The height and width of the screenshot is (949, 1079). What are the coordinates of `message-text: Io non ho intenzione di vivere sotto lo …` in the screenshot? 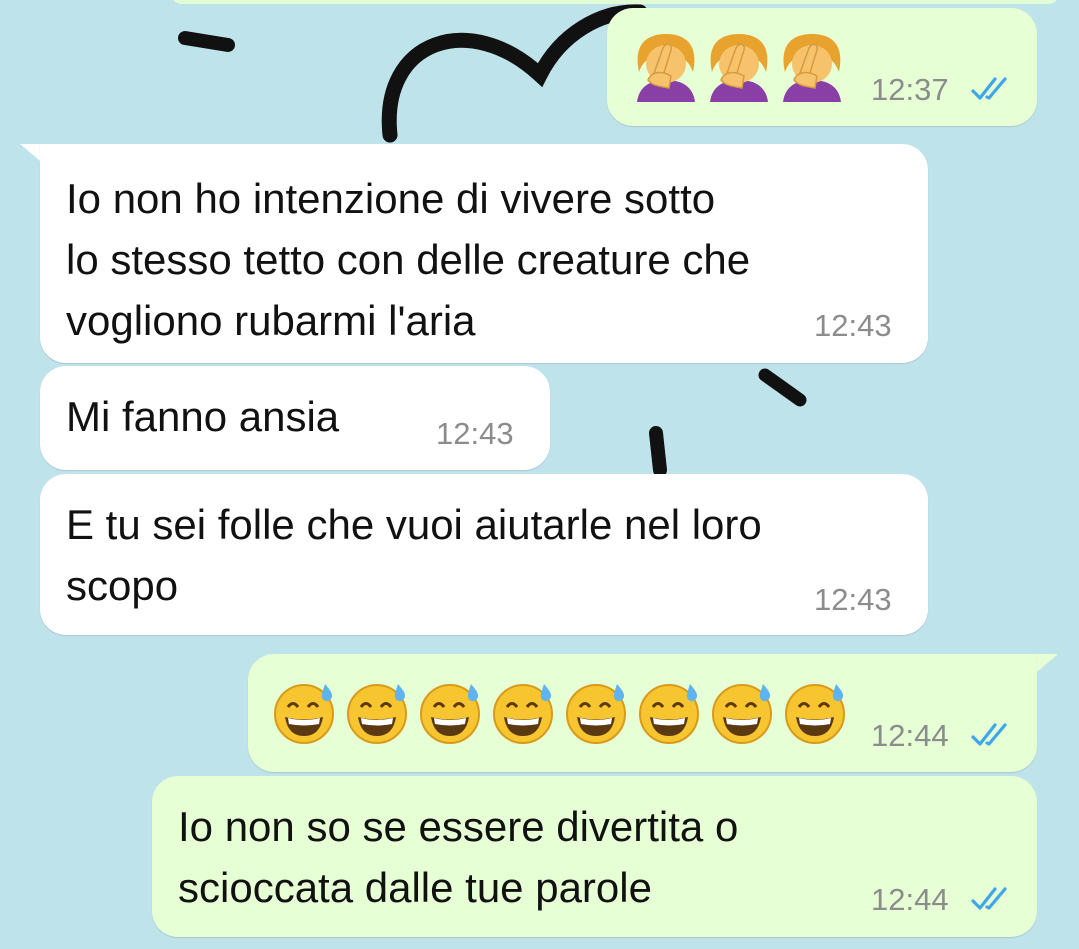 It's located at (408, 259).